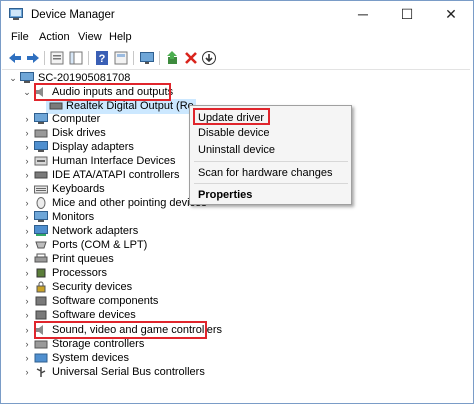 The height and width of the screenshot is (404, 474). What do you see at coordinates (41, 301) in the screenshot?
I see `software-component-icon` at bounding box center [41, 301].